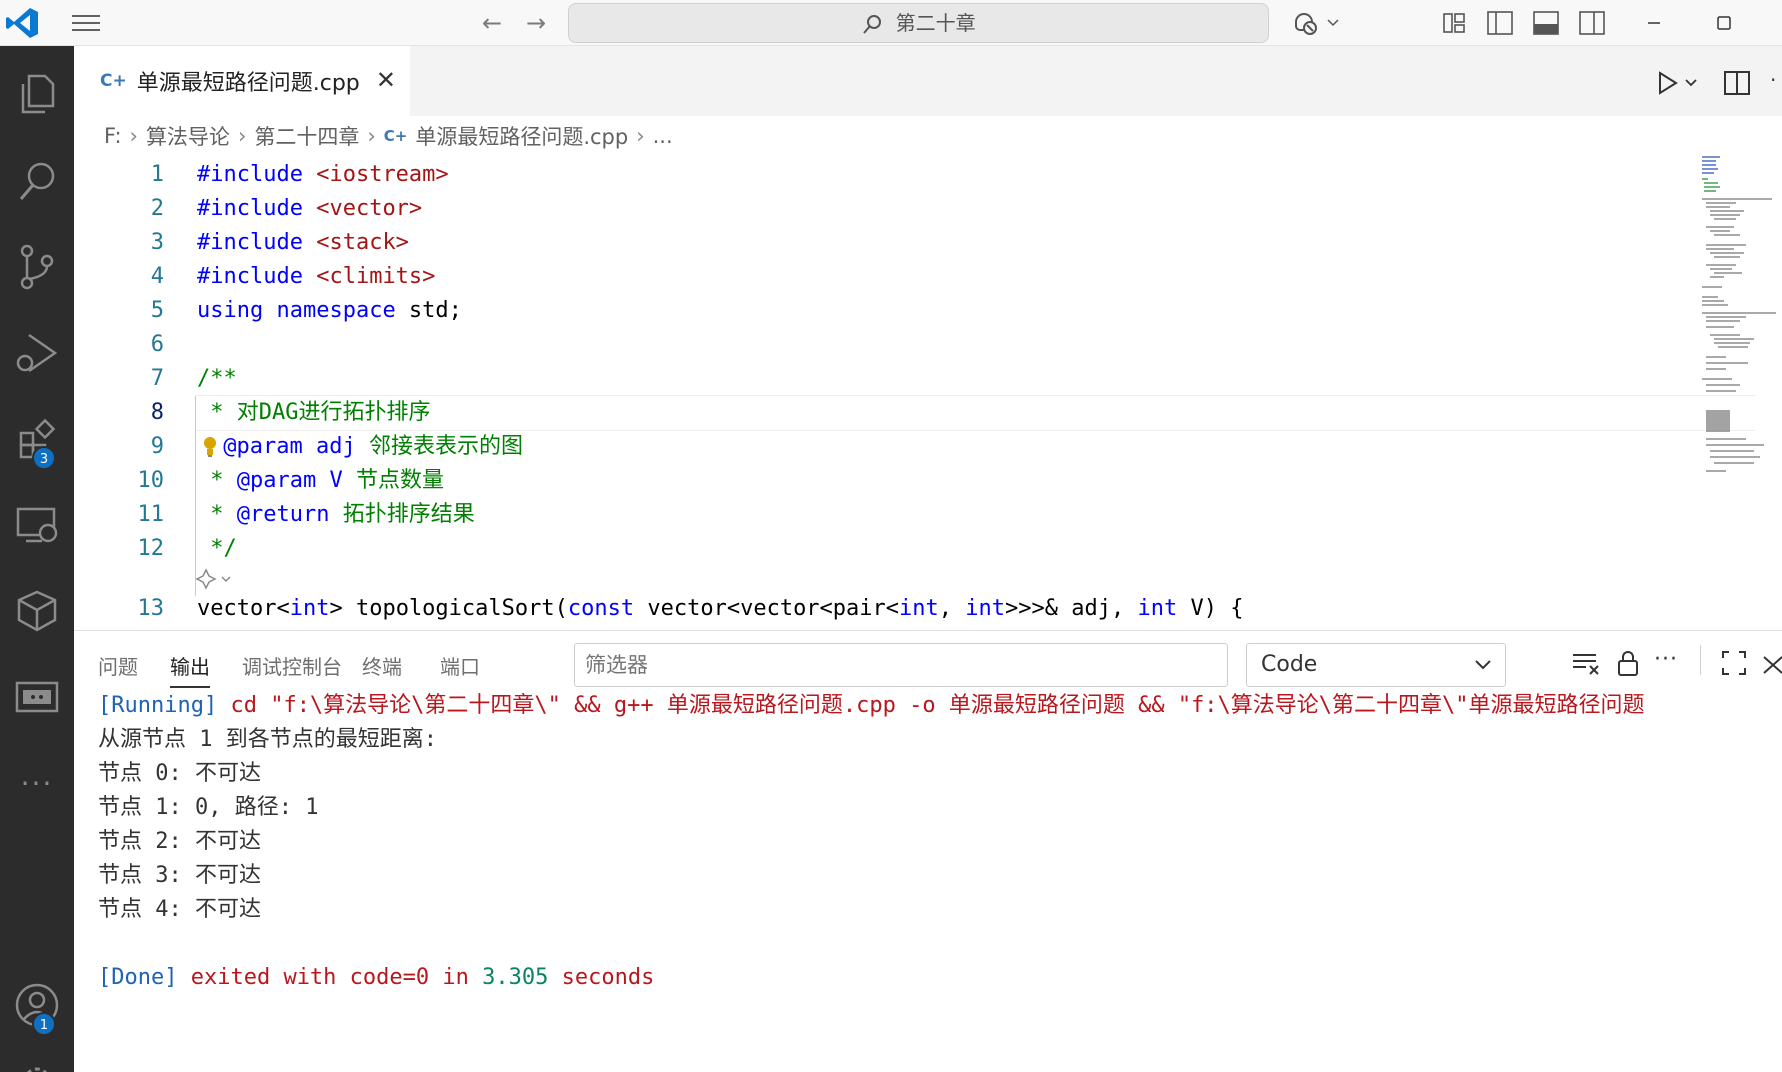  I want to click on more-button: ···, so click(37, 783).